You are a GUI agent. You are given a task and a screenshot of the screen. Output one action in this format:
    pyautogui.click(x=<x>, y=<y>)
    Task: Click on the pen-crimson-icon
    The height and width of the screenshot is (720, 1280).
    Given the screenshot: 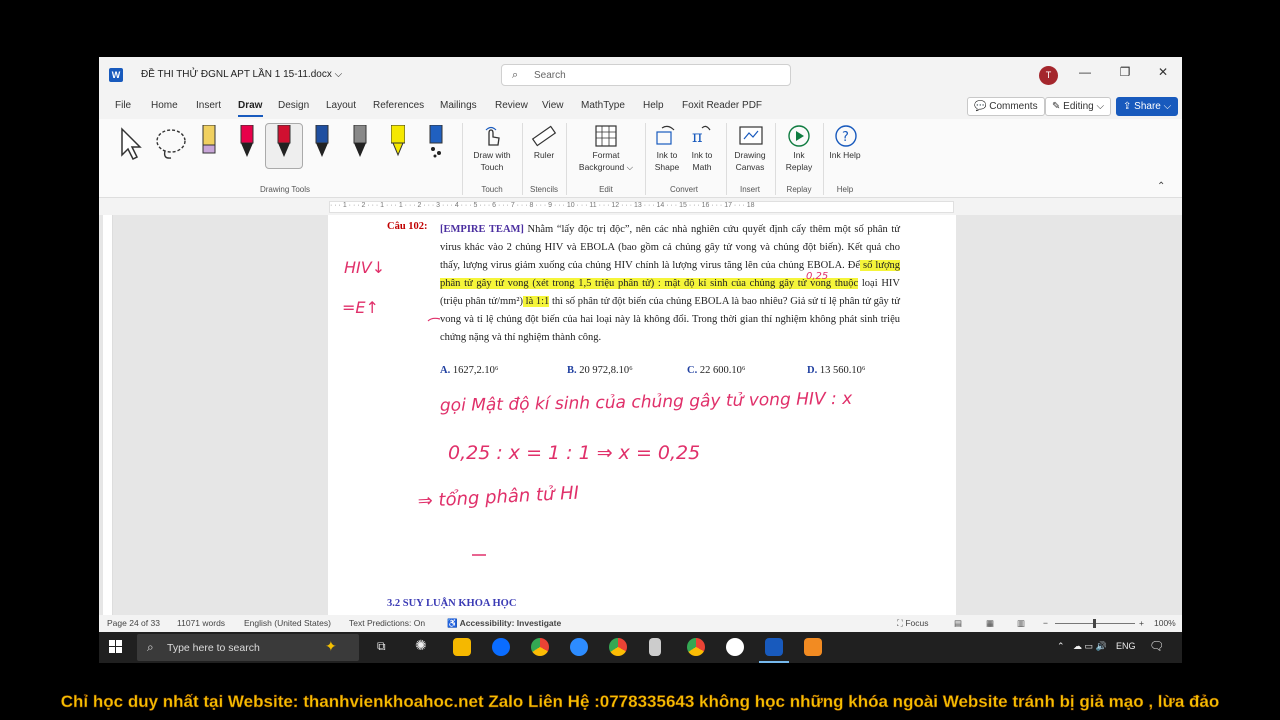 What is the action you would take?
    pyautogui.click(x=284, y=142)
    